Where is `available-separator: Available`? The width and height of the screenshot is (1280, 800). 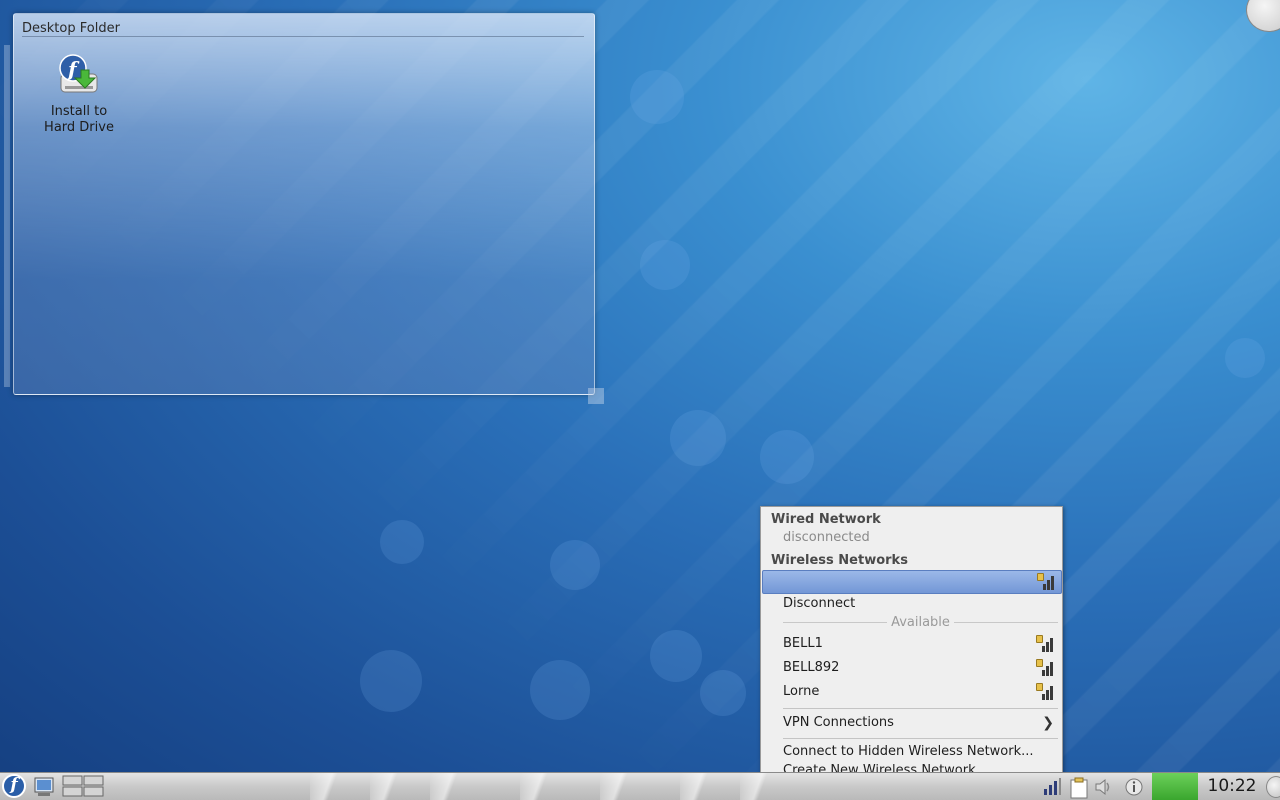 available-separator: Available is located at coordinates (920, 622).